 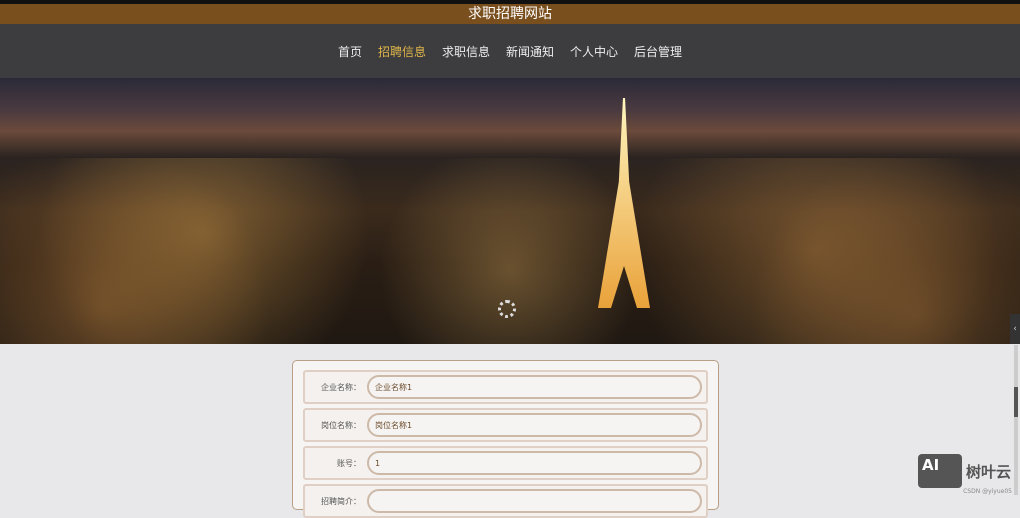 What do you see at coordinates (594, 51) in the screenshot?
I see `nav-profile: 个人中心` at bounding box center [594, 51].